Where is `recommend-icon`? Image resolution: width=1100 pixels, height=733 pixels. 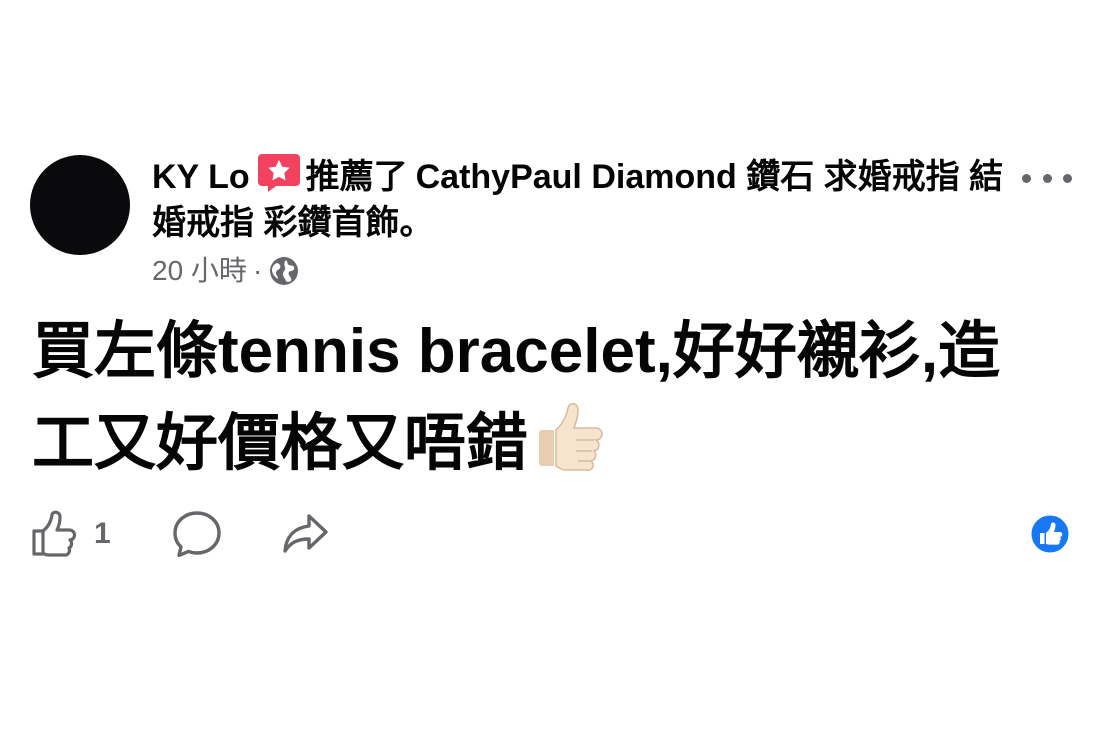
recommend-icon is located at coordinates (278, 172).